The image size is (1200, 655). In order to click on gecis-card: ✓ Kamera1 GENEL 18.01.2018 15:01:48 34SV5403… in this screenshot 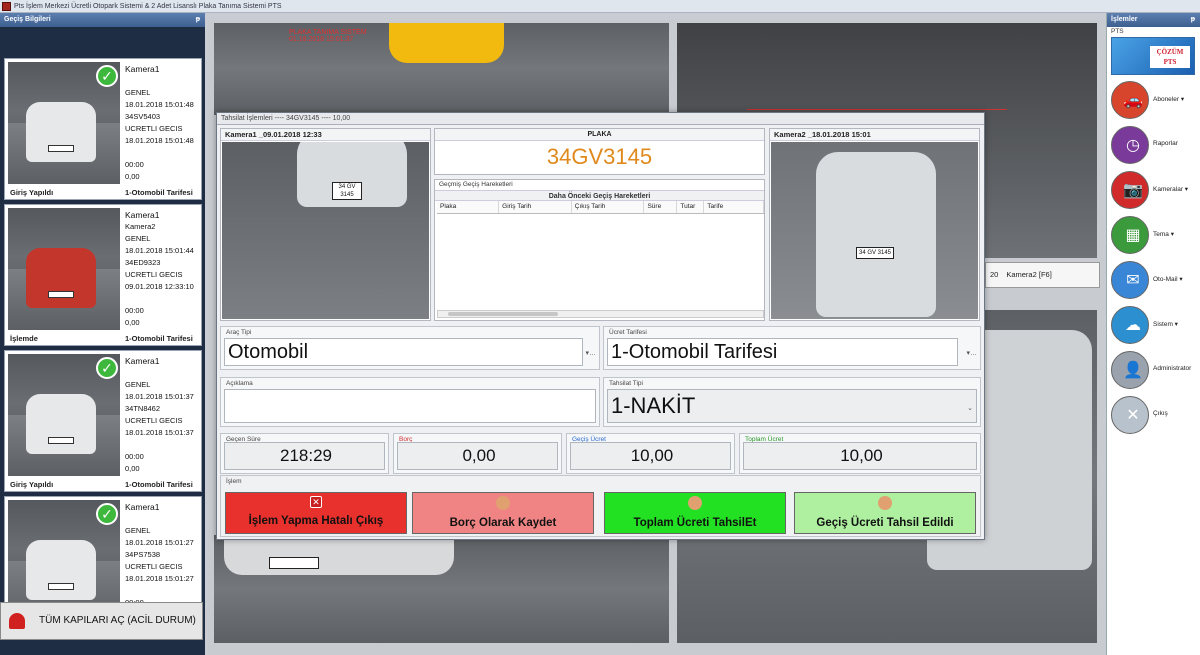, I will do `click(103, 129)`.